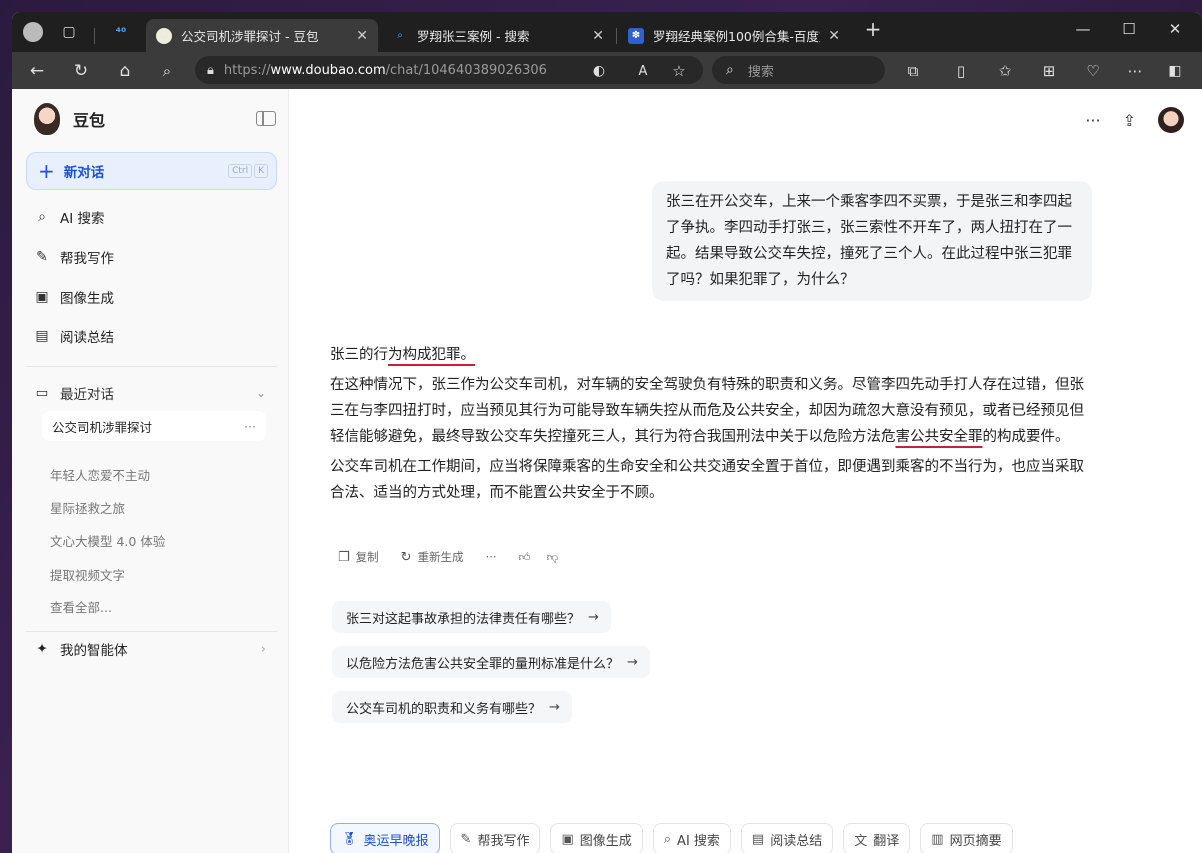 The image size is (1202, 853). I want to click on thumbs-up-icon: 👍︎, so click(525, 557).